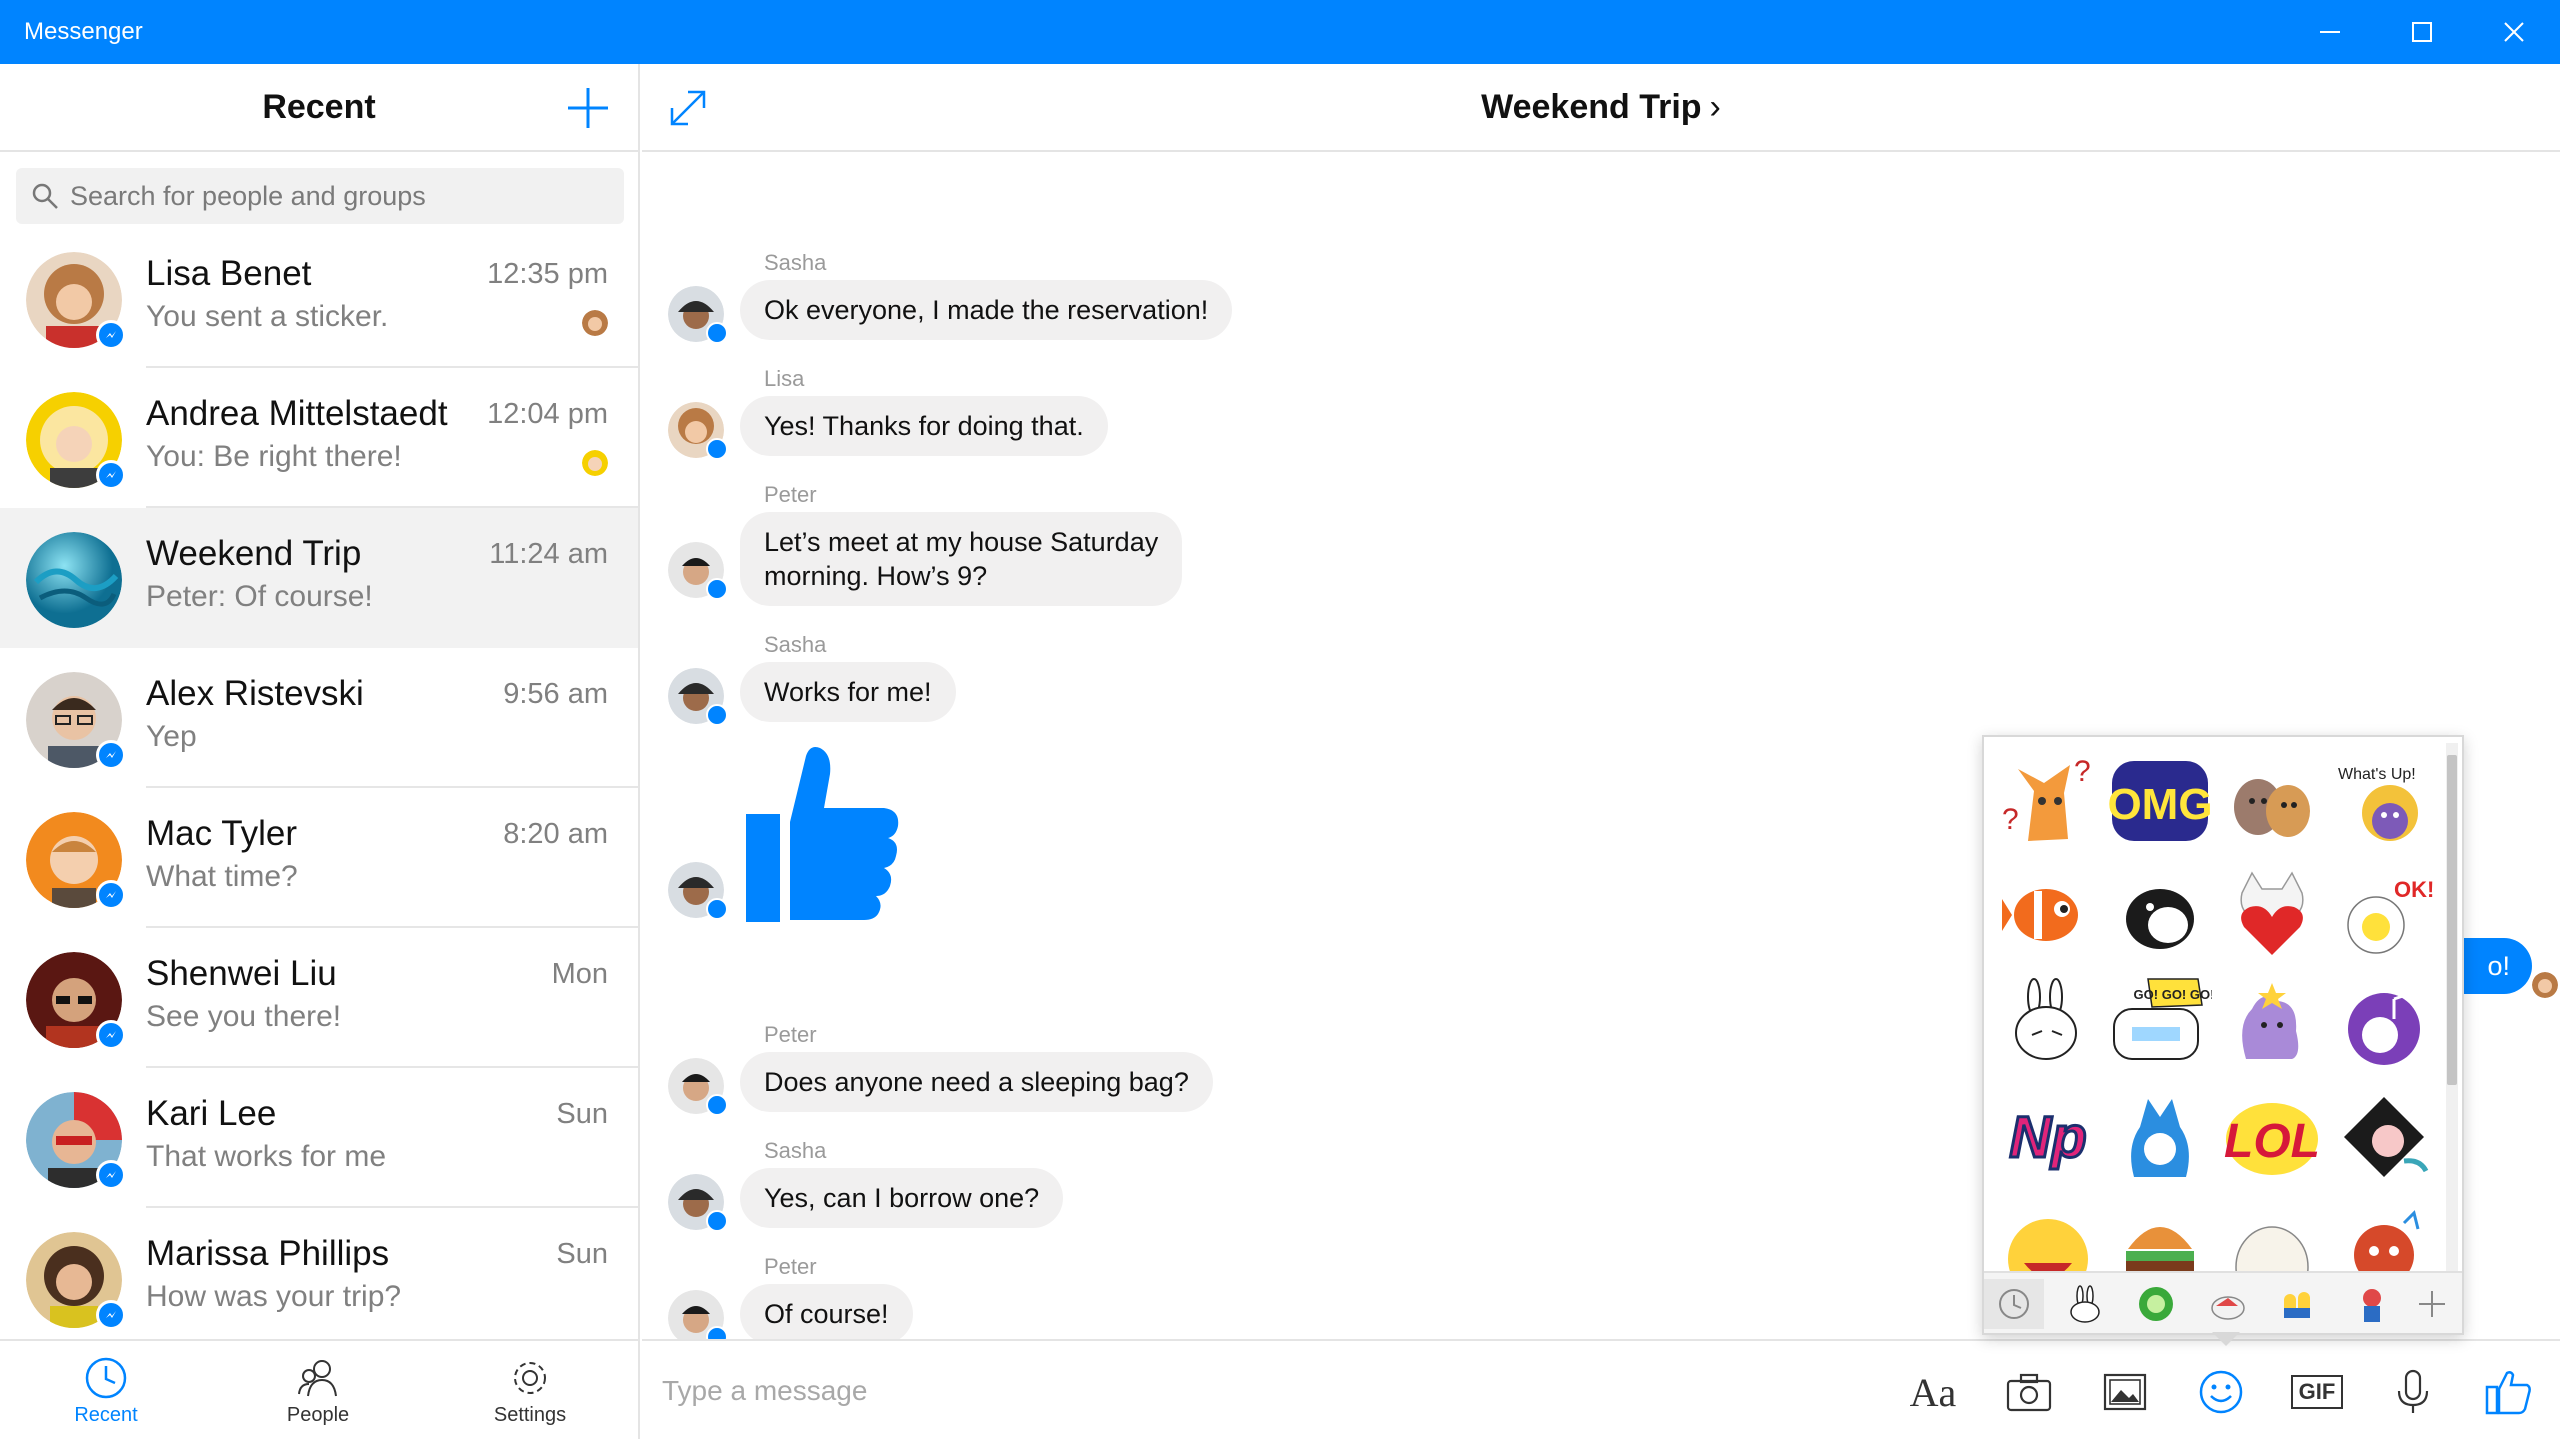 This screenshot has width=2560, height=1441. Describe the element at coordinates (2300, 1304) in the screenshot. I see `sticker-tab-minions` at that location.